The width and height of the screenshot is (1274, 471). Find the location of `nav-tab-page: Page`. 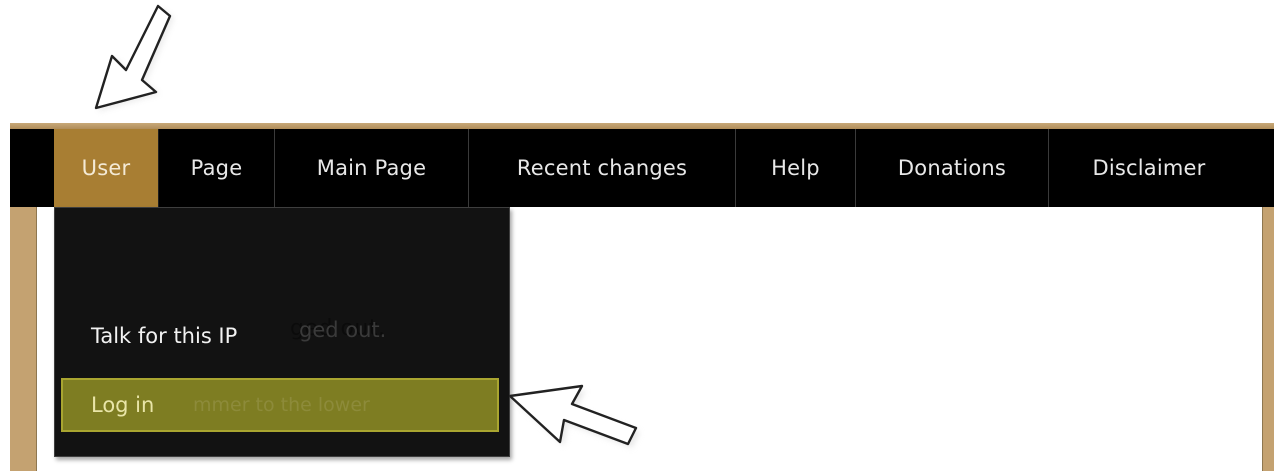

nav-tab-page: Page is located at coordinates (217, 168).